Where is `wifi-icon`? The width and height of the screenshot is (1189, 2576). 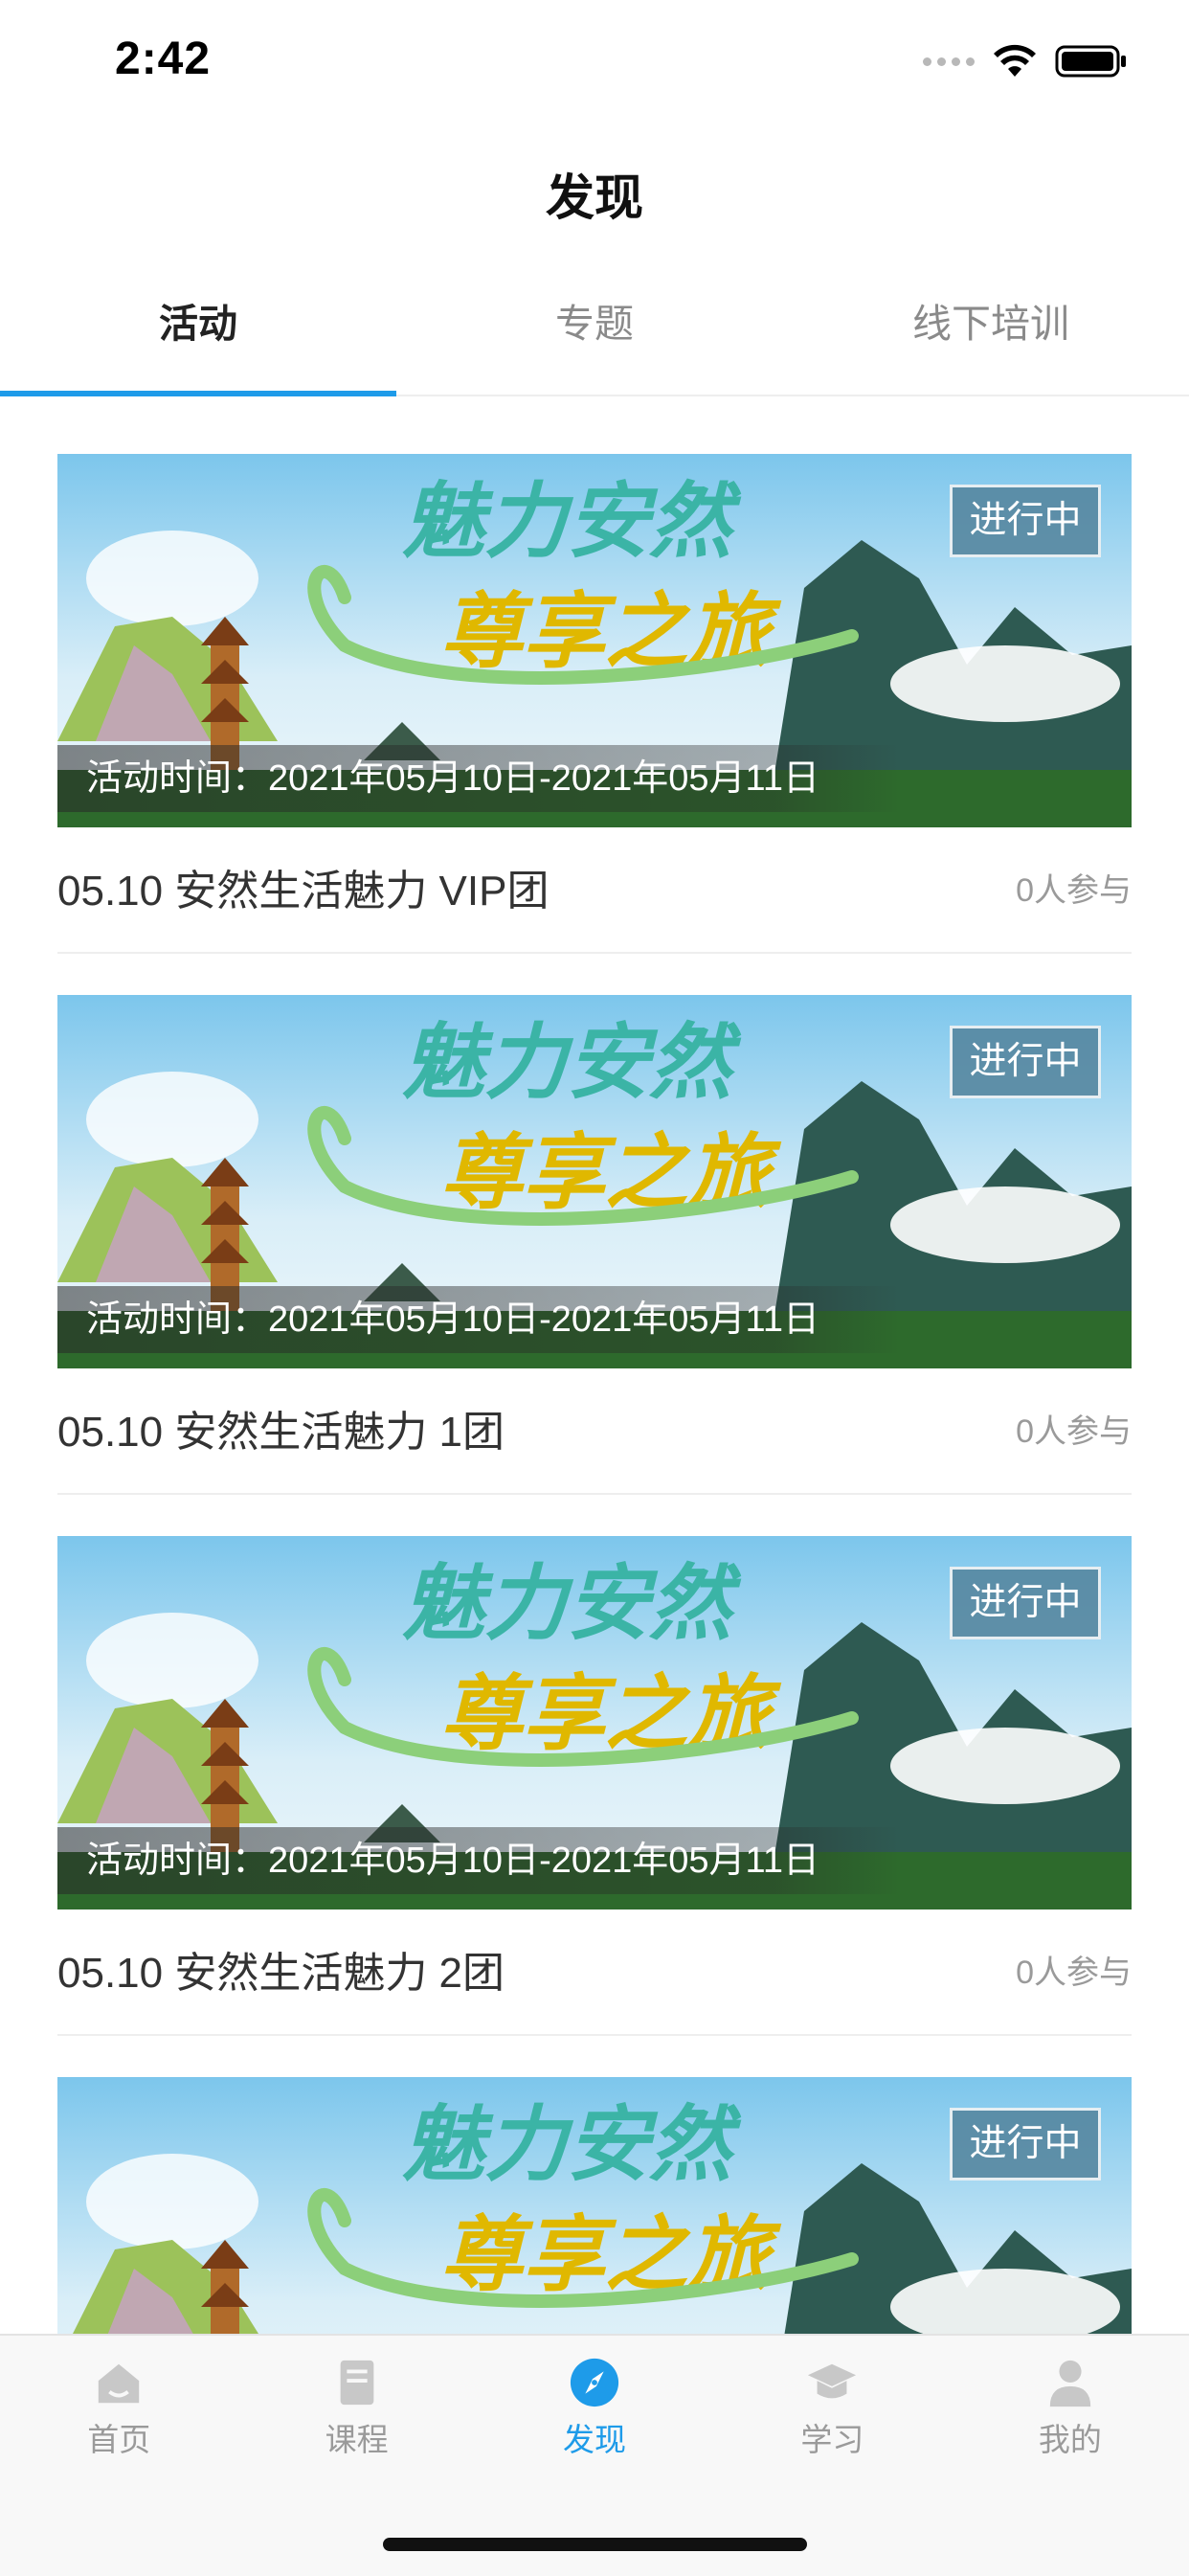 wifi-icon is located at coordinates (1015, 60).